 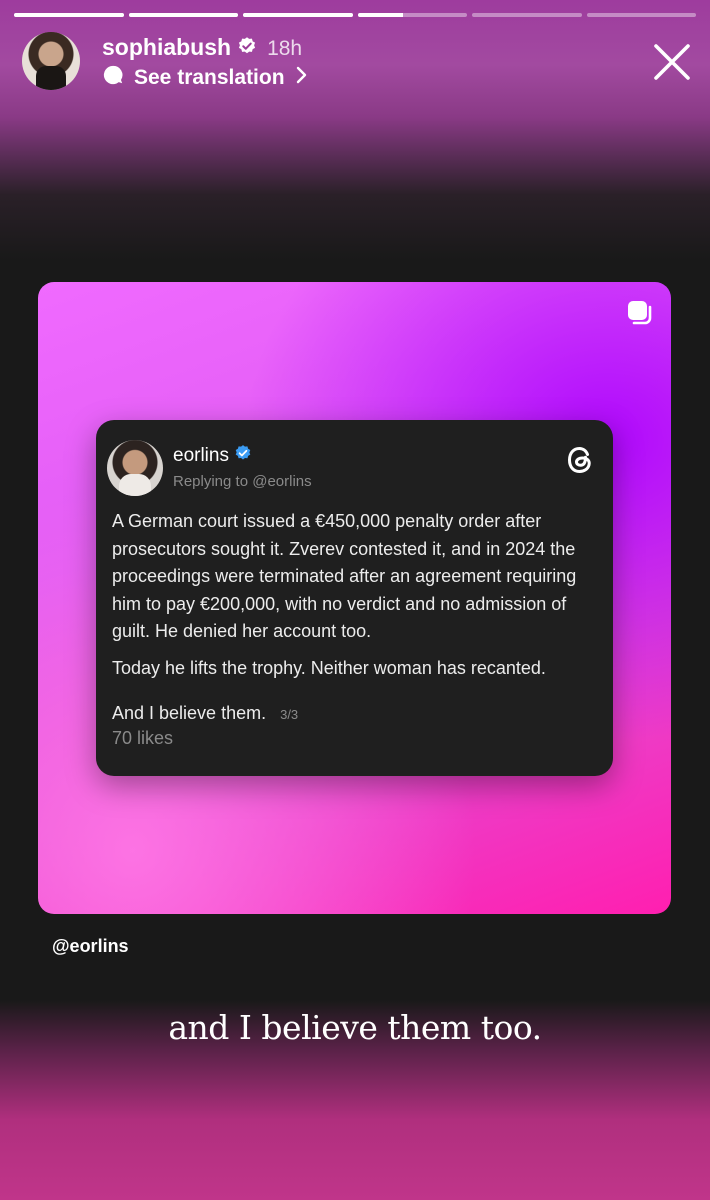 What do you see at coordinates (672, 62) in the screenshot?
I see `close-icon` at bounding box center [672, 62].